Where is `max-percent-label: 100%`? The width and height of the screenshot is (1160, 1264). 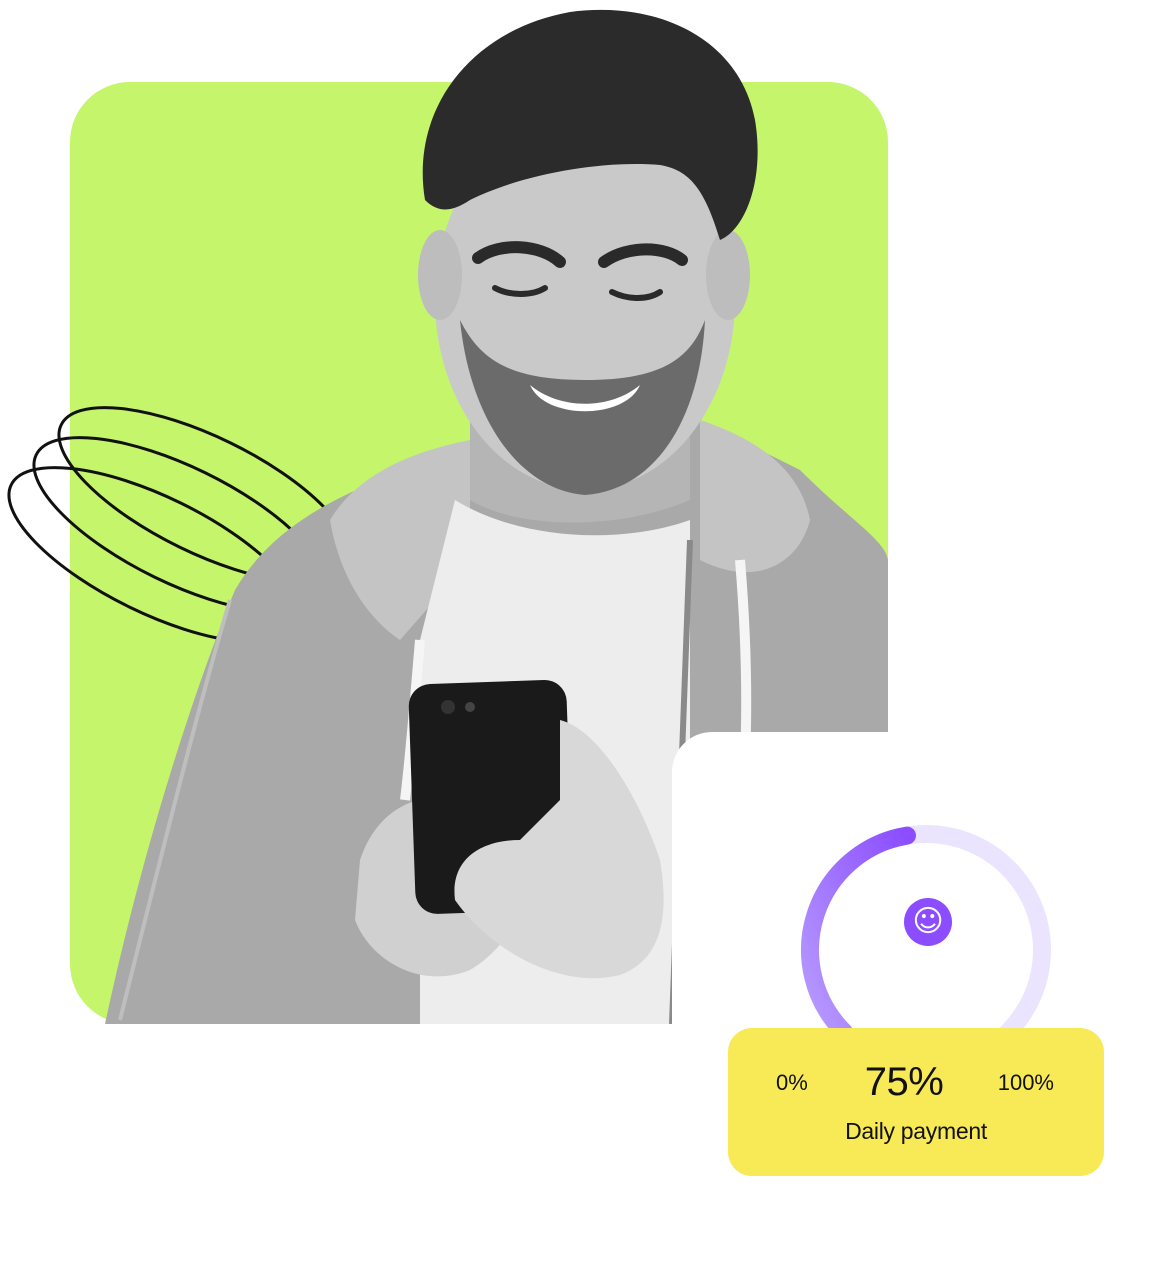 max-percent-label: 100% is located at coordinates (1025, 1082).